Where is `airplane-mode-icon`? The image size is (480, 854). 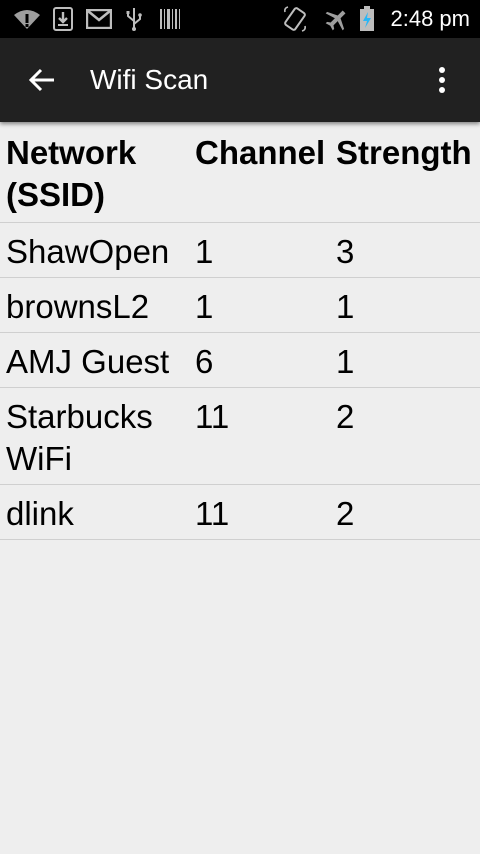 airplane-mode-icon is located at coordinates (337, 19).